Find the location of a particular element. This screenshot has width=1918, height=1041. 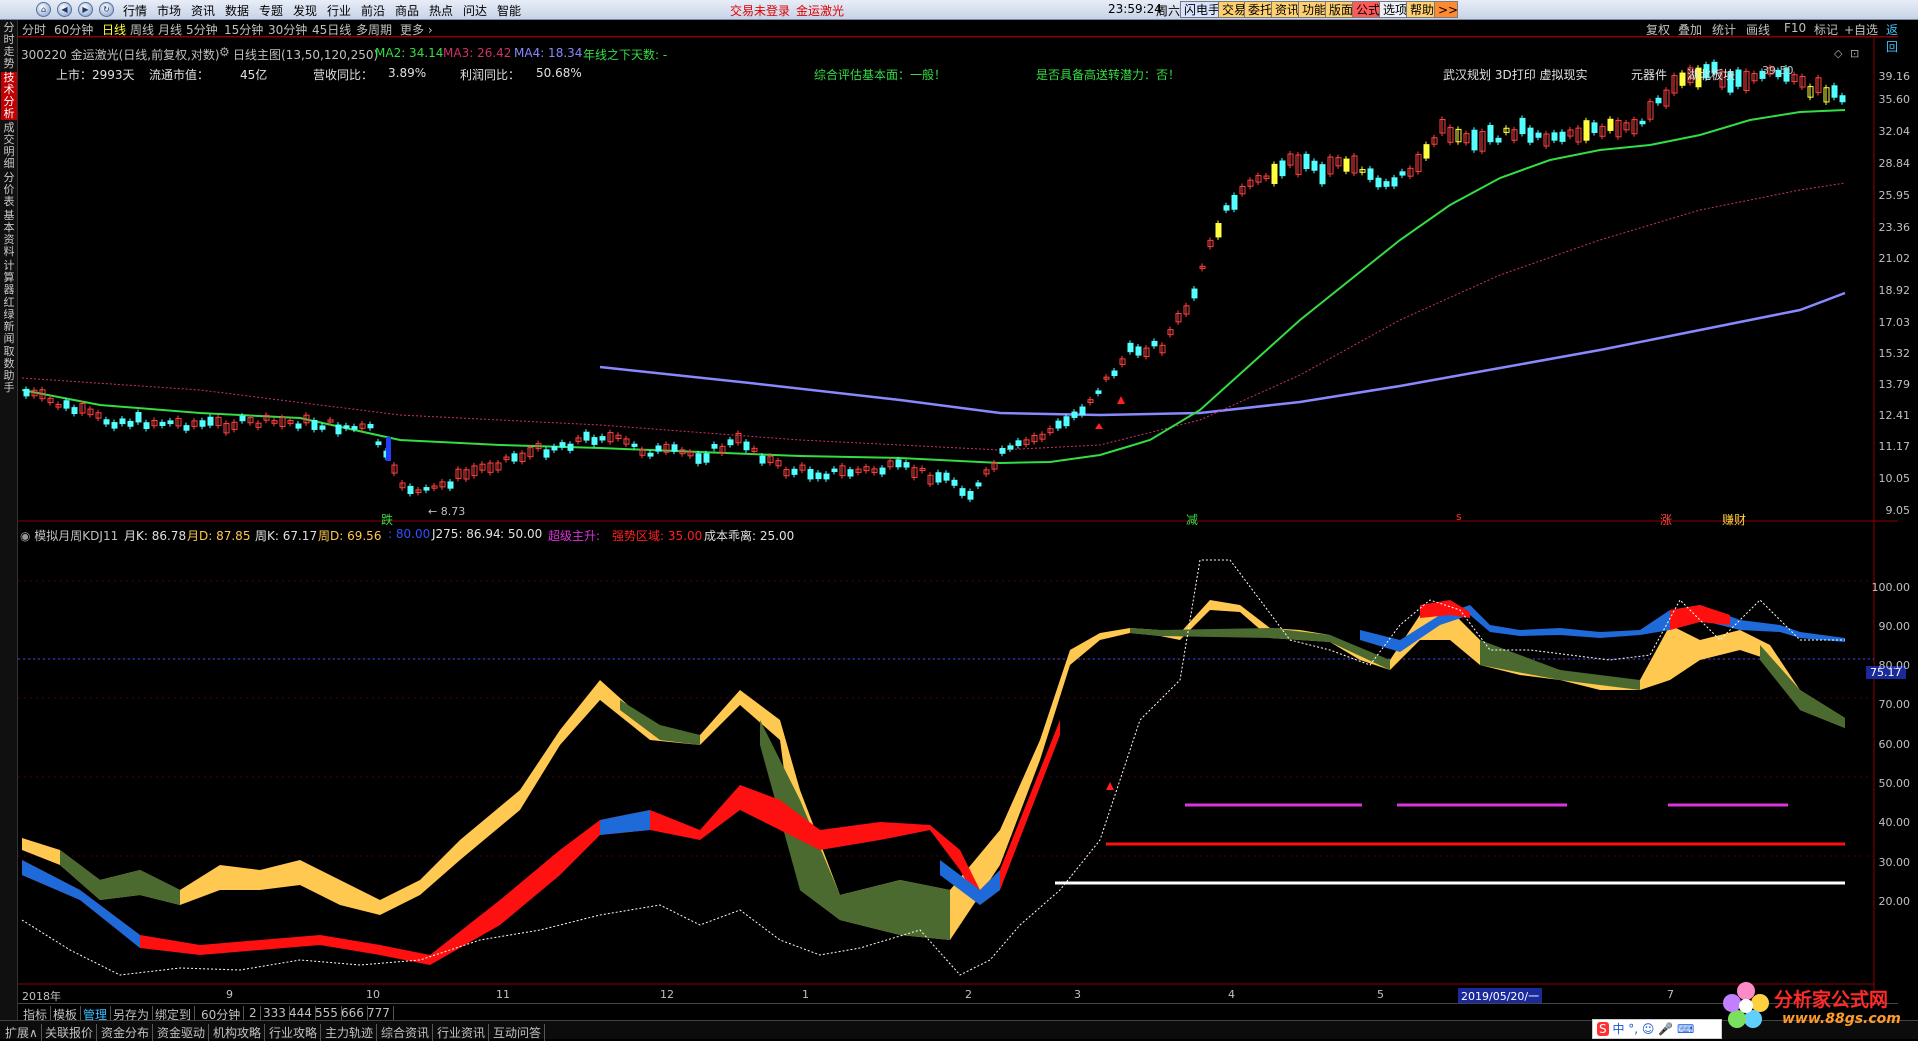

time-tick: 9 is located at coordinates (229, 994).